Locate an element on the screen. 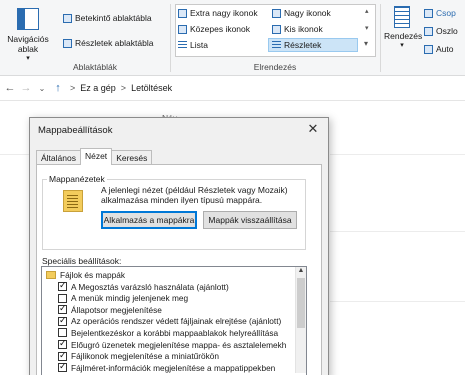 Image resolution: width=465 pixels, height=375 pixels. add-columns-label: Oszlo is located at coordinates (447, 31).